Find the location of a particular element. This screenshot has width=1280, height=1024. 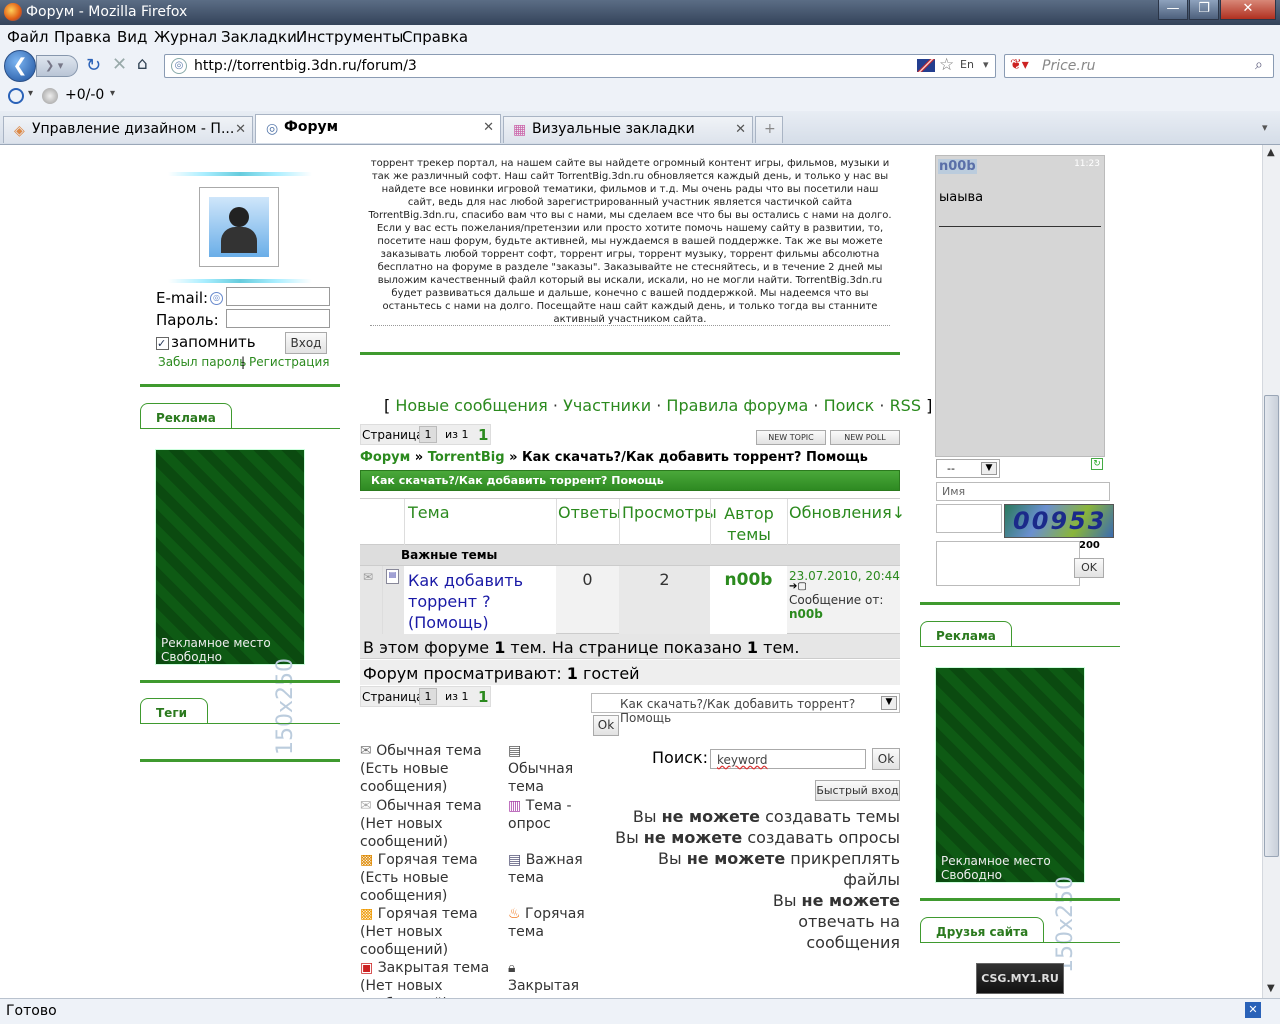

column-replies: Ответы is located at coordinates (589, 512).